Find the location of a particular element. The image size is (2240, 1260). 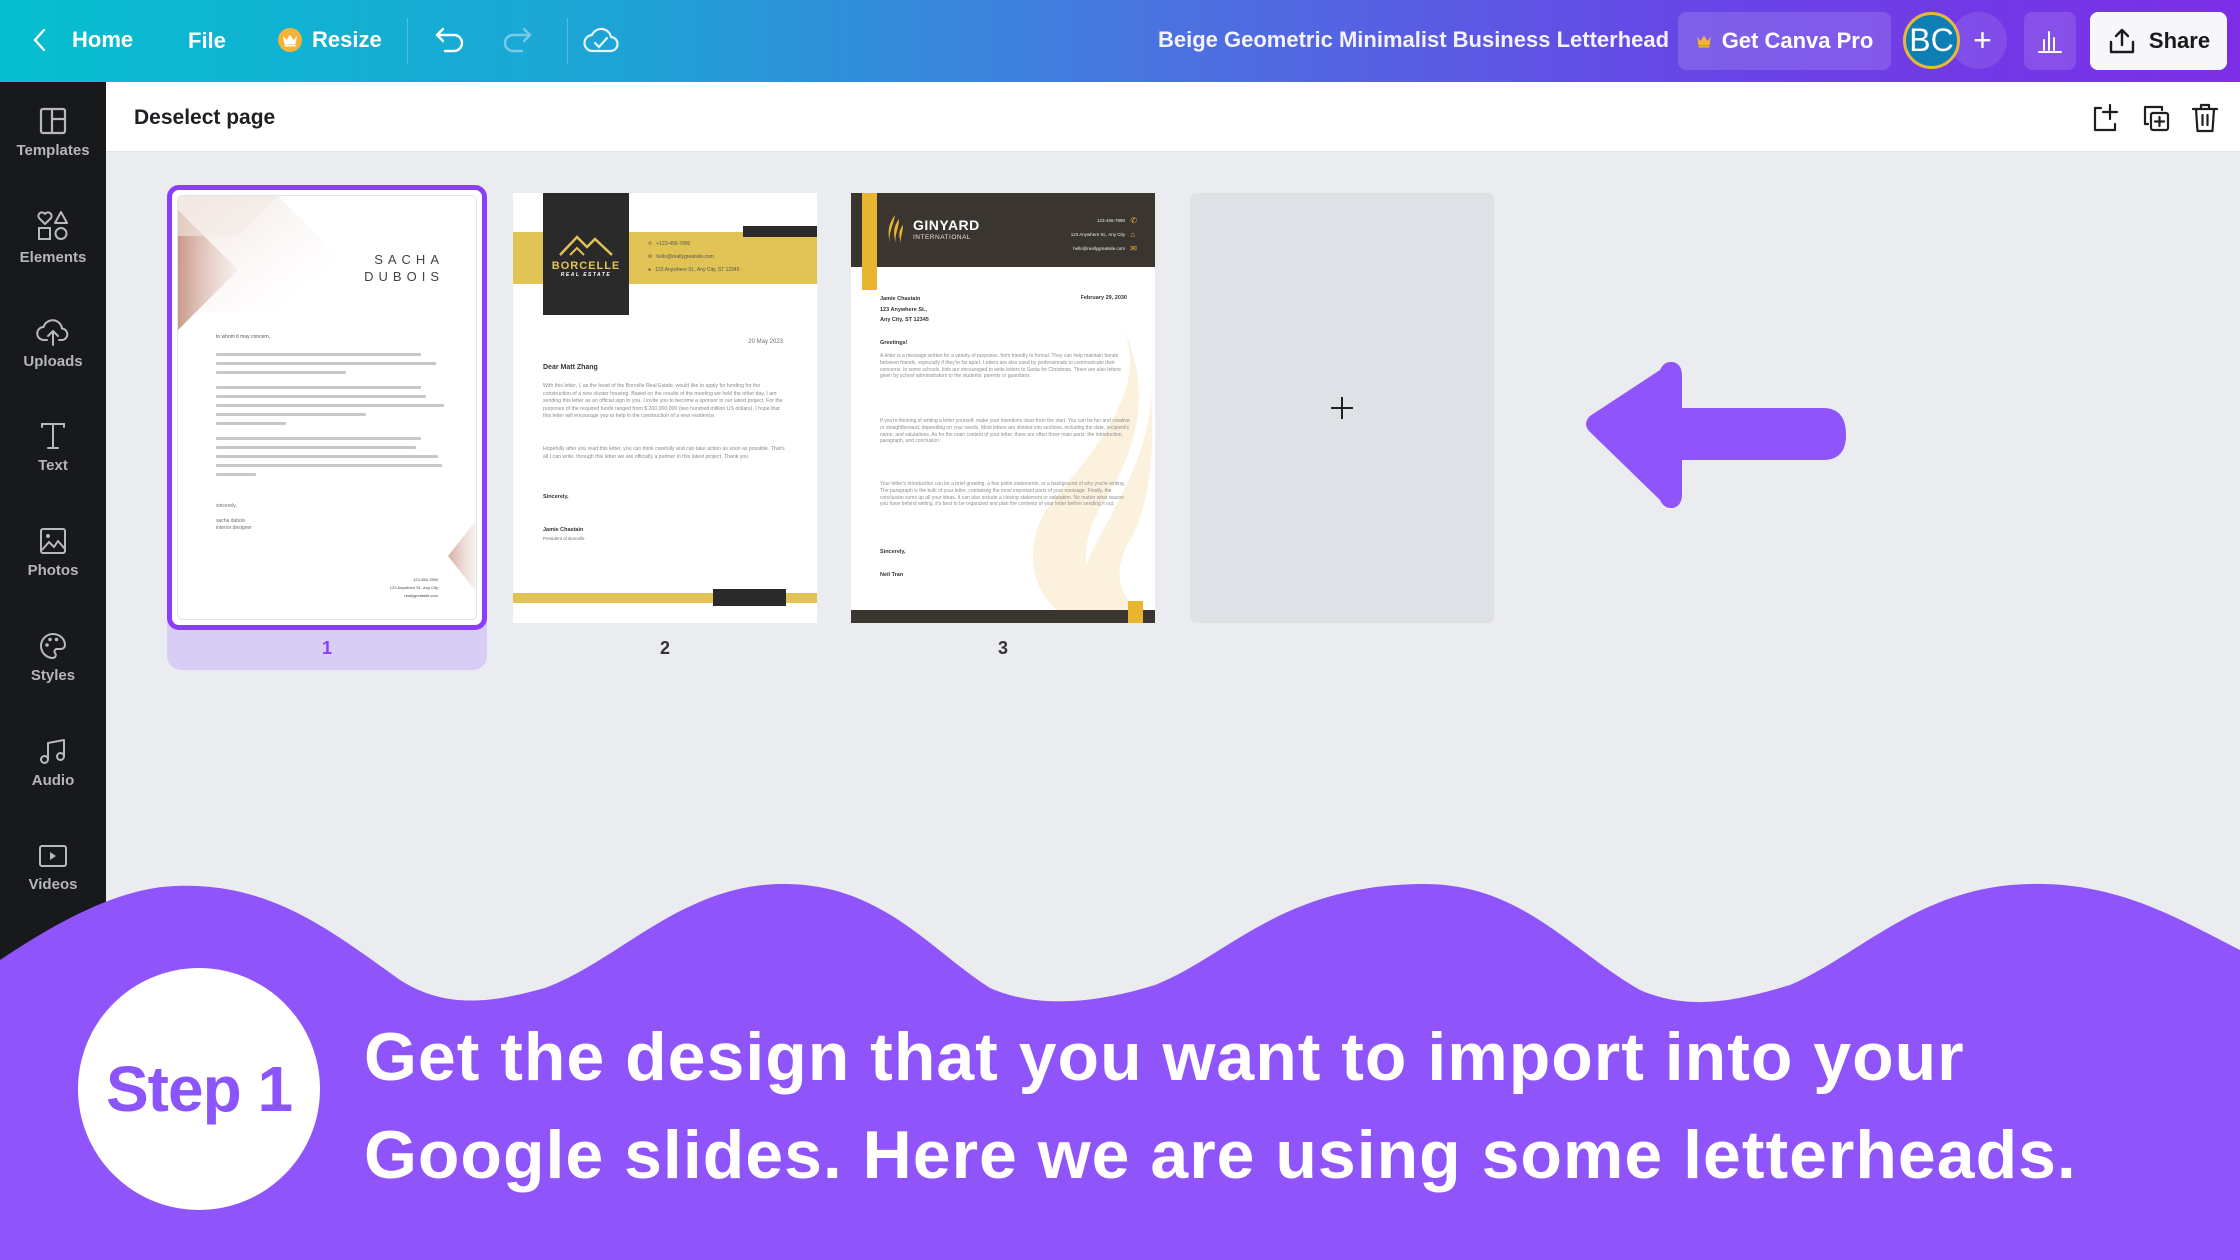

user-avatar: BC is located at coordinates (1931, 40).